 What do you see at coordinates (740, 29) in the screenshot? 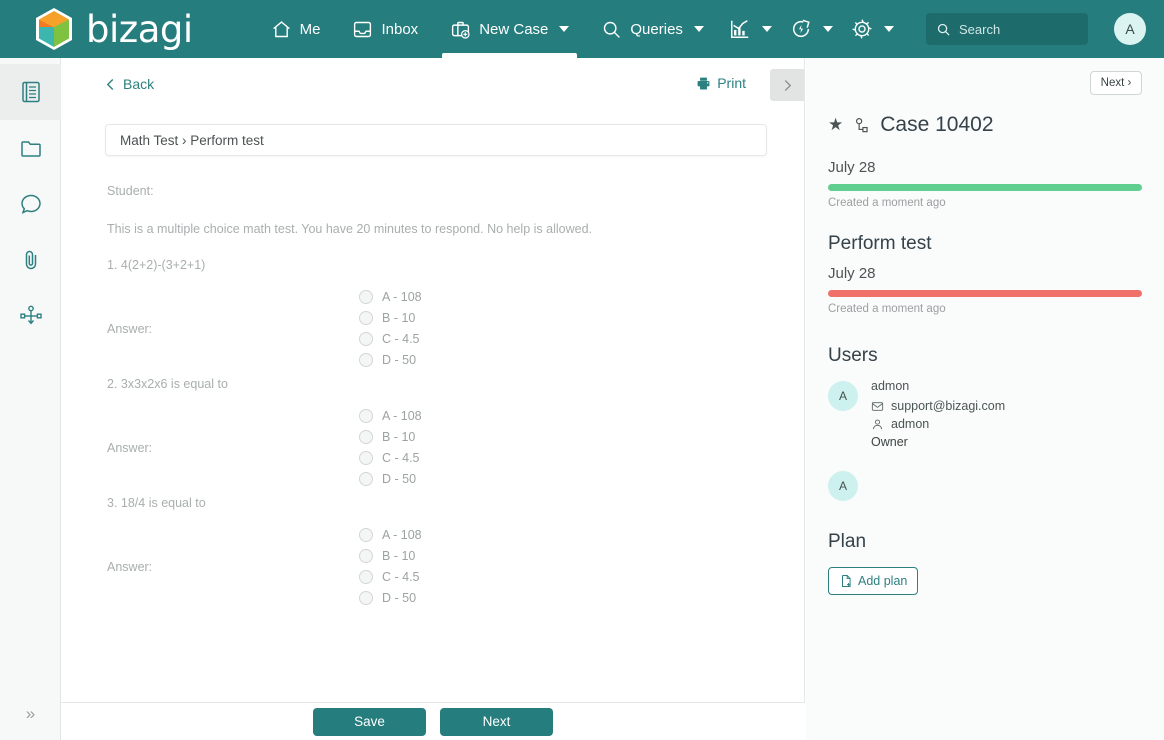
I see `analytics-chart-icon` at bounding box center [740, 29].